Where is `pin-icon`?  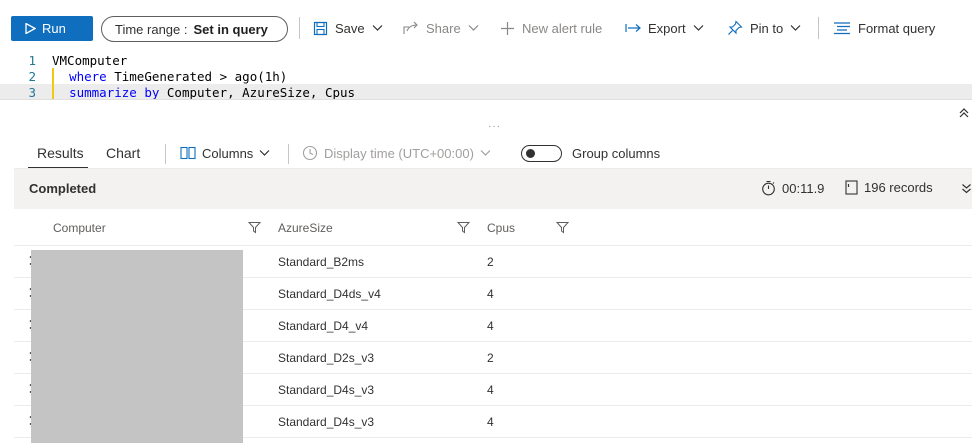
pin-icon is located at coordinates (735, 27).